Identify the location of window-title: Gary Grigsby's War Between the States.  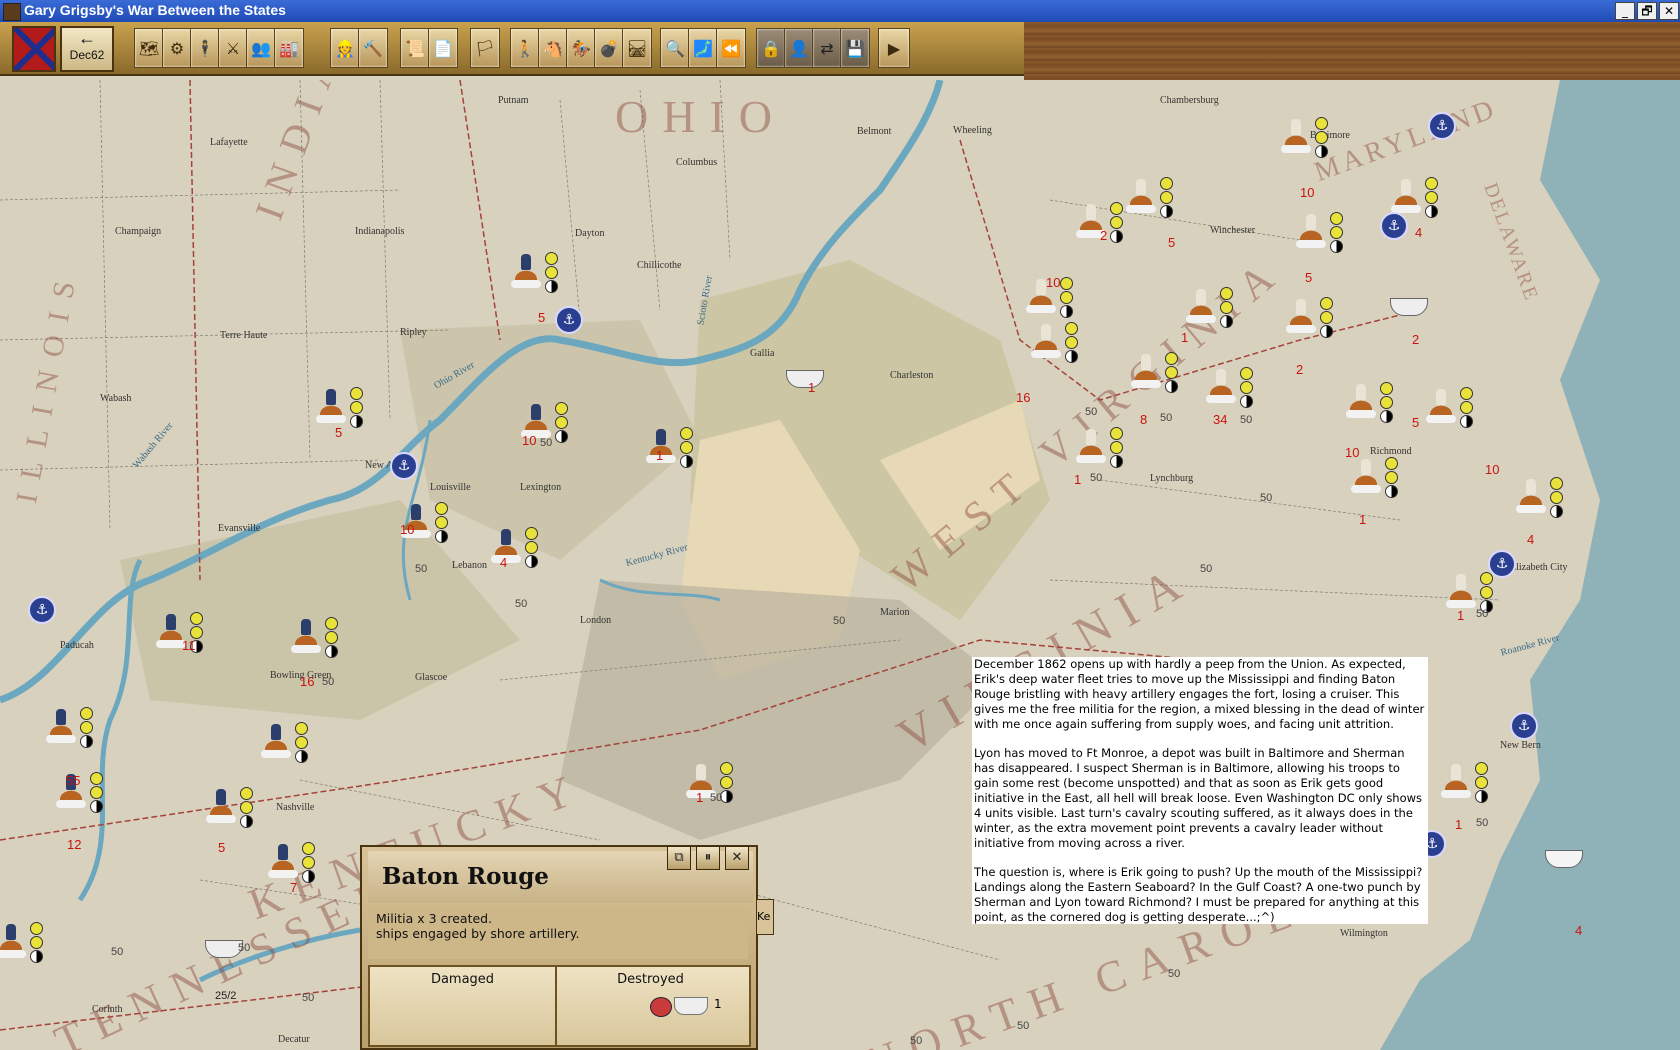
(155, 10).